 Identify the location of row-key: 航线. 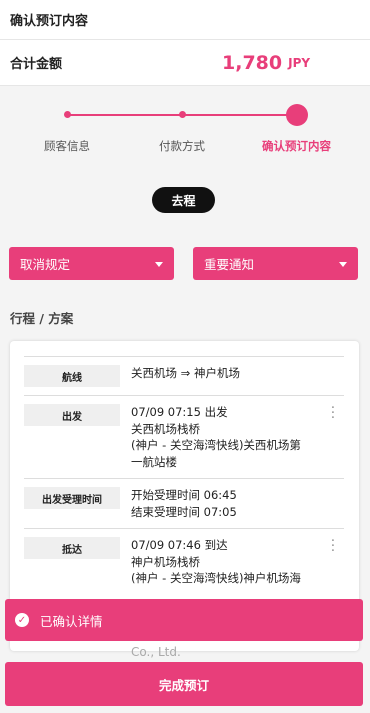
(72, 376).